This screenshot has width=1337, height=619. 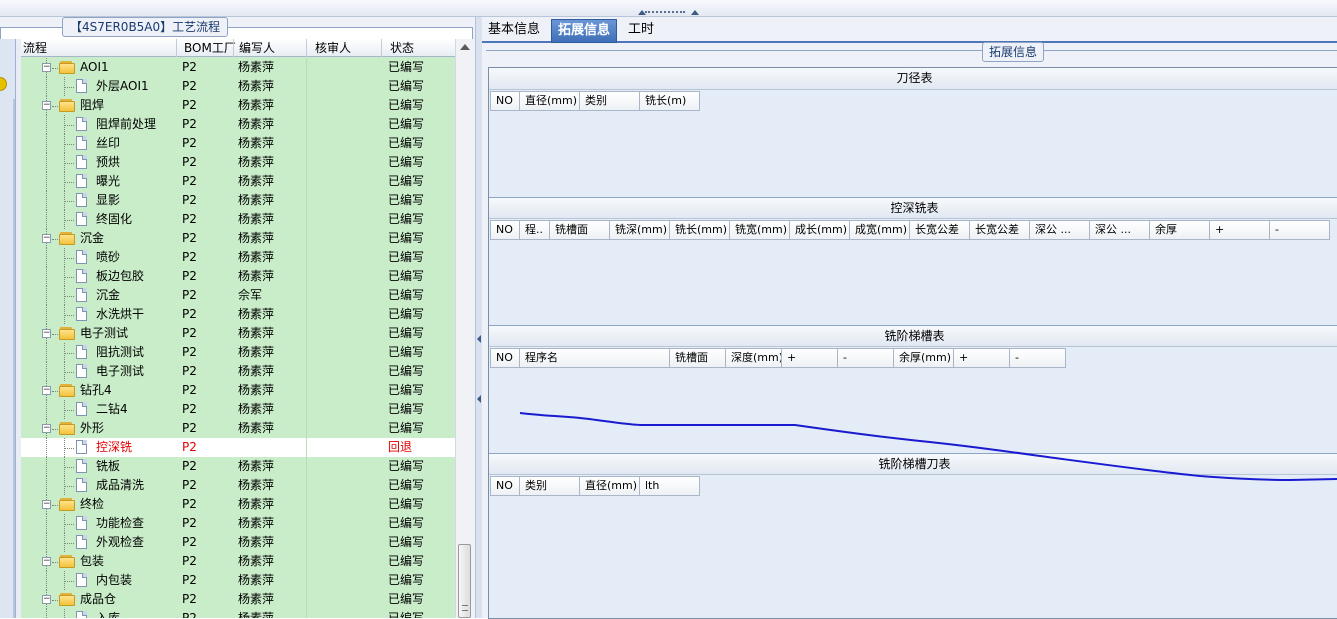 I want to click on table-column-header: lth, so click(x=670, y=486).